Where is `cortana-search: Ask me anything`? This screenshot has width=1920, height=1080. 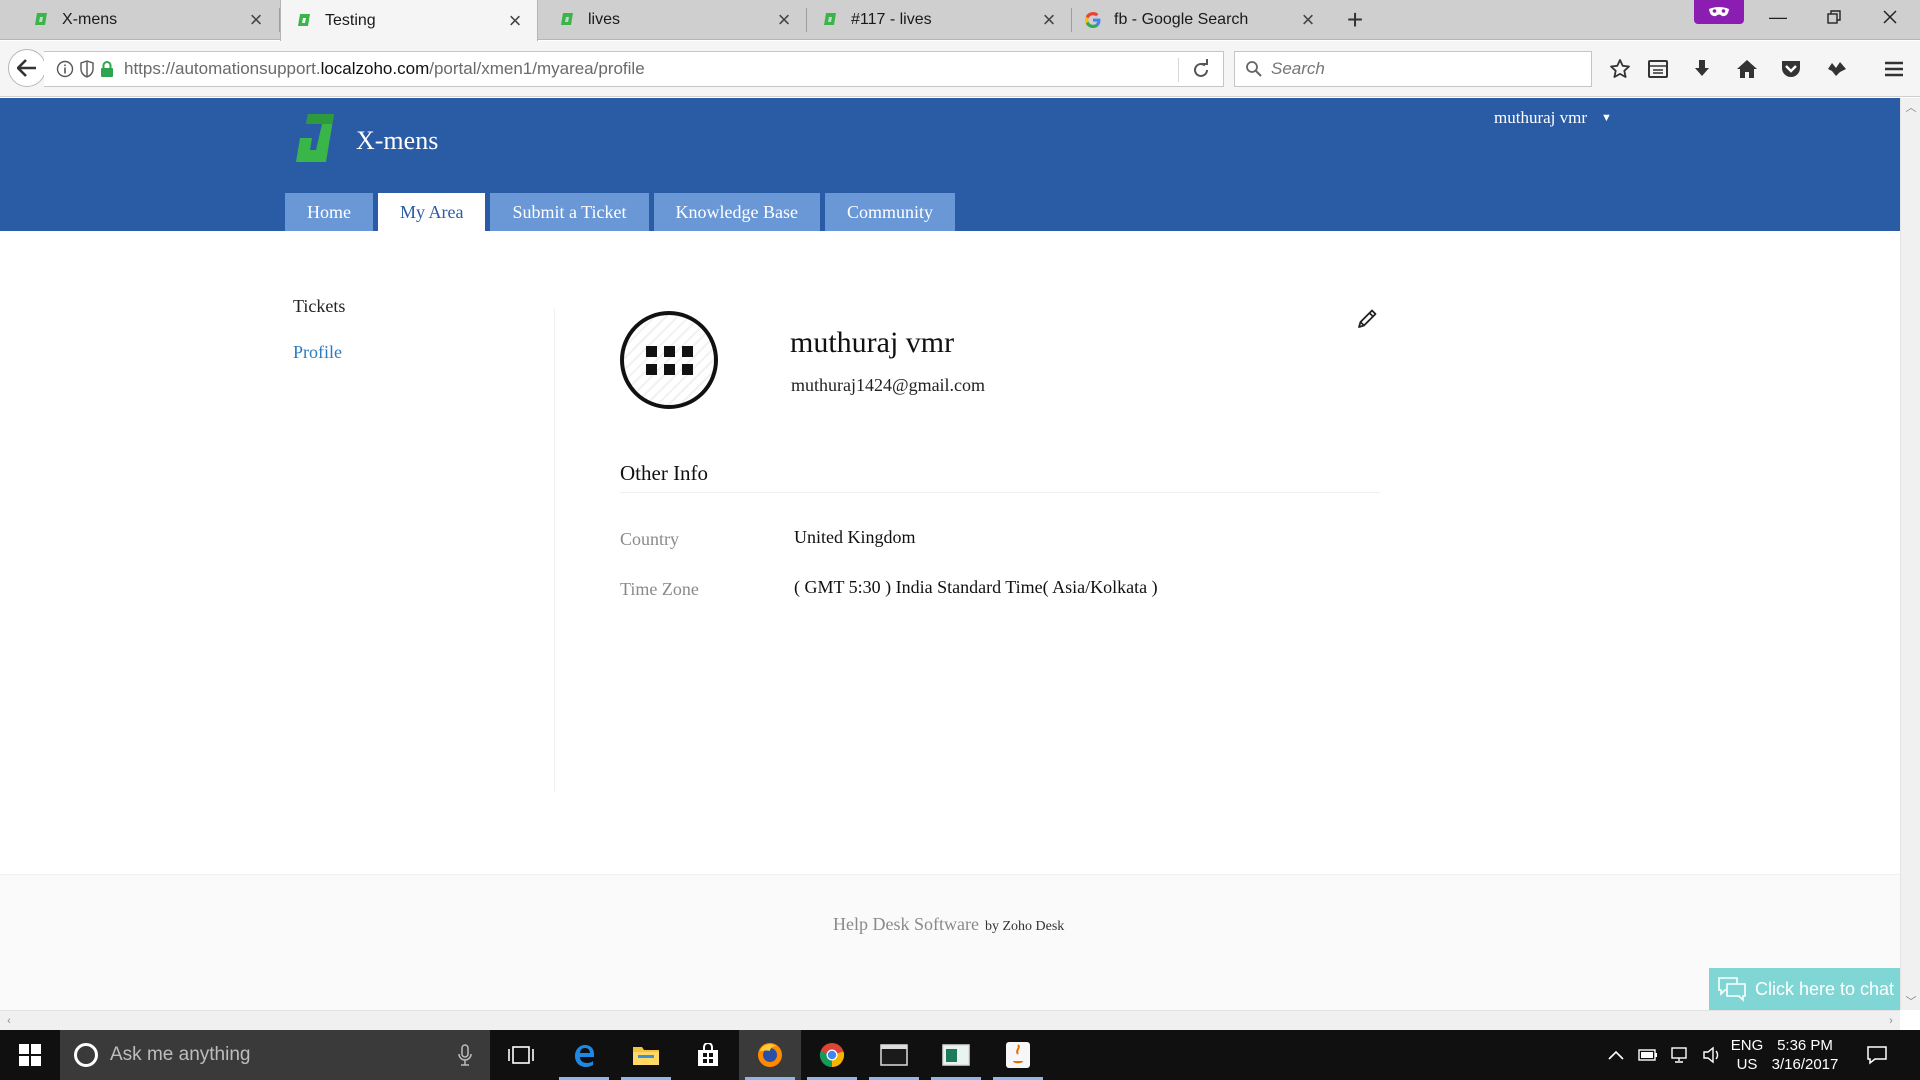
cortana-search: Ask me anything is located at coordinates (275, 1055).